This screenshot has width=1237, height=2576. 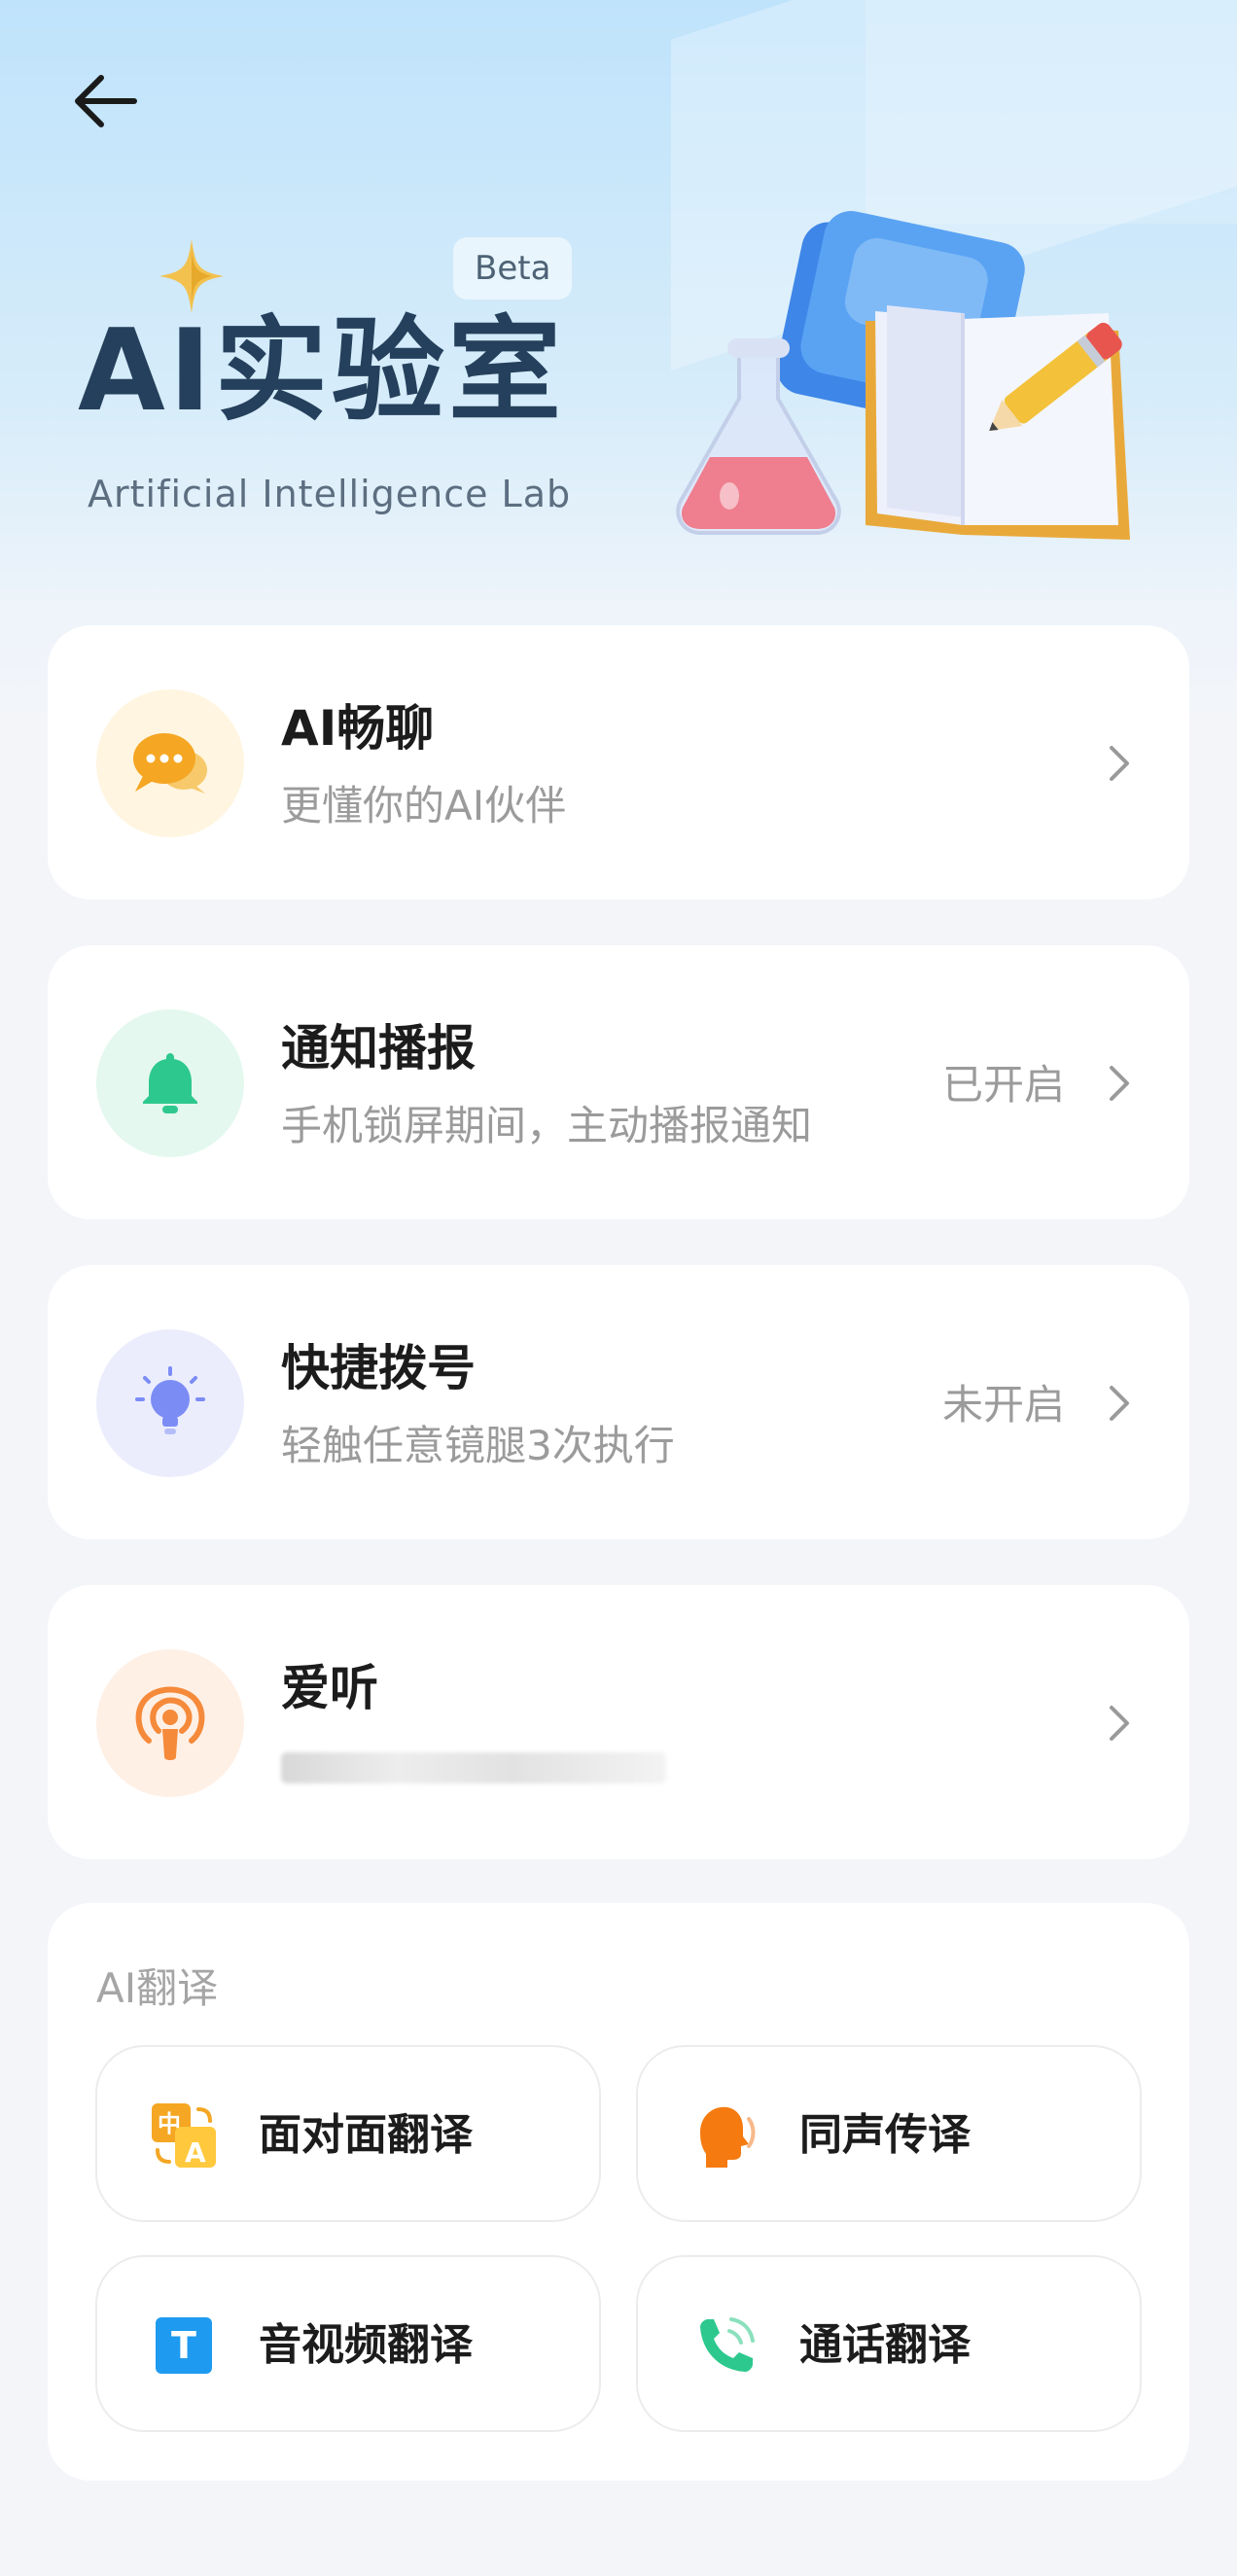 I want to click on quick-dial-icon-badge, so click(x=170, y=1403).